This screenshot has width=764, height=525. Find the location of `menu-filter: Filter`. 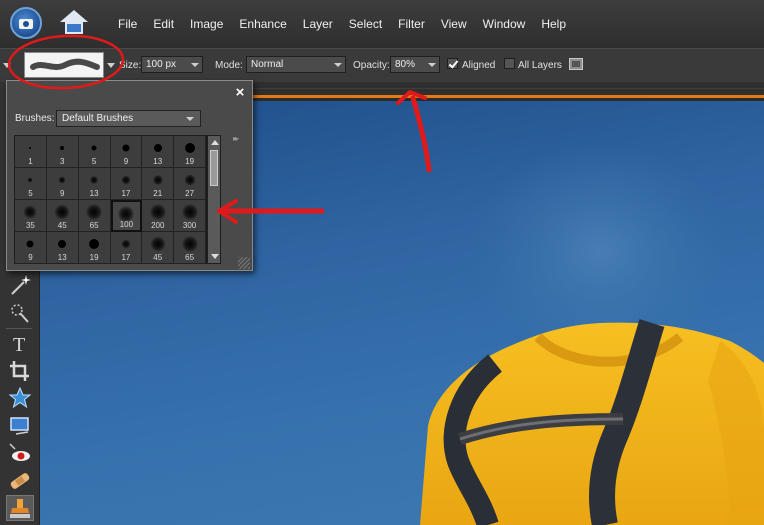

menu-filter: Filter is located at coordinates (411, 24).